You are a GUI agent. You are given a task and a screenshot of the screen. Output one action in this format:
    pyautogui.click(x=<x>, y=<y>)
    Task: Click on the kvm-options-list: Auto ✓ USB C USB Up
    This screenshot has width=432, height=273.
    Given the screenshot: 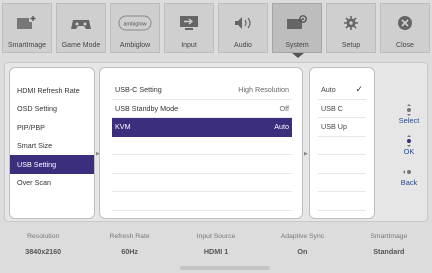 What is the action you would take?
    pyautogui.click(x=342, y=143)
    